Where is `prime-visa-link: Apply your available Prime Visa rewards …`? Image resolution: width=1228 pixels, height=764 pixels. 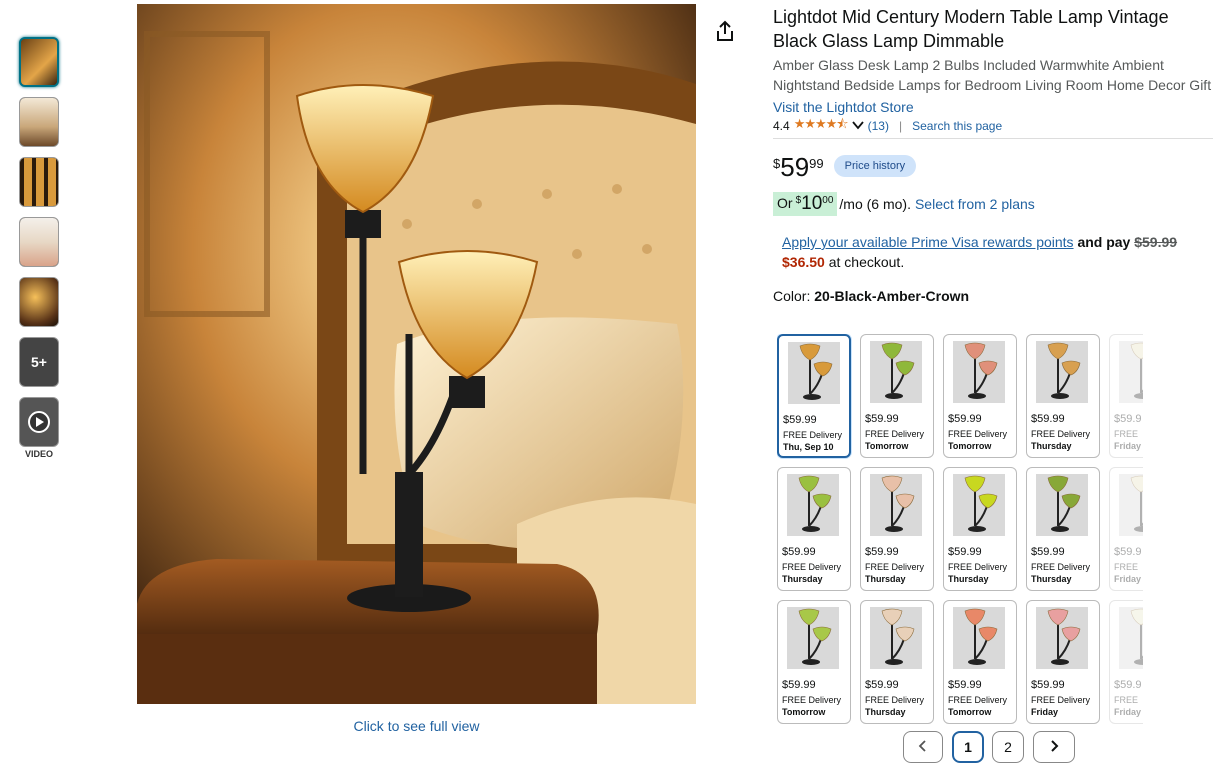 prime-visa-link: Apply your available Prime Visa rewards … is located at coordinates (928, 242).